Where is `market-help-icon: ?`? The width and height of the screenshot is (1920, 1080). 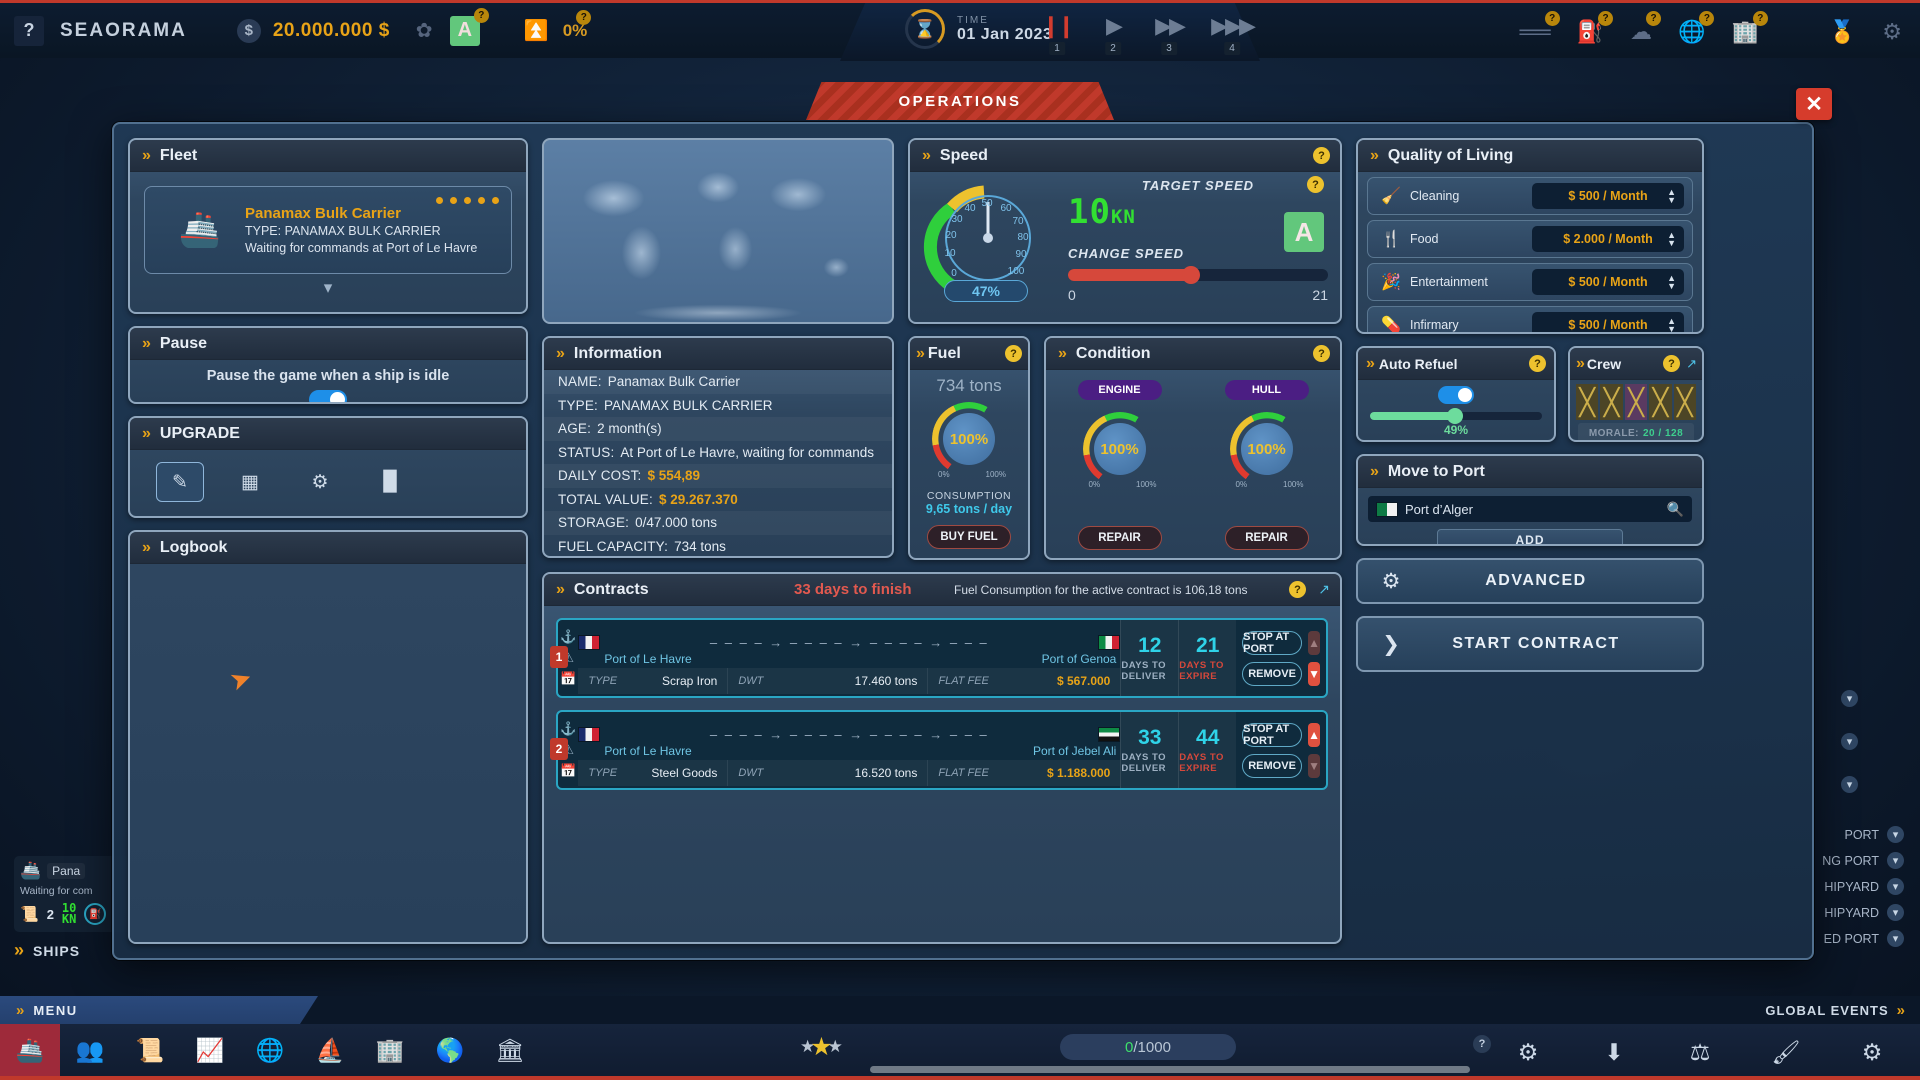 market-help-icon: ? is located at coordinates (584, 17).